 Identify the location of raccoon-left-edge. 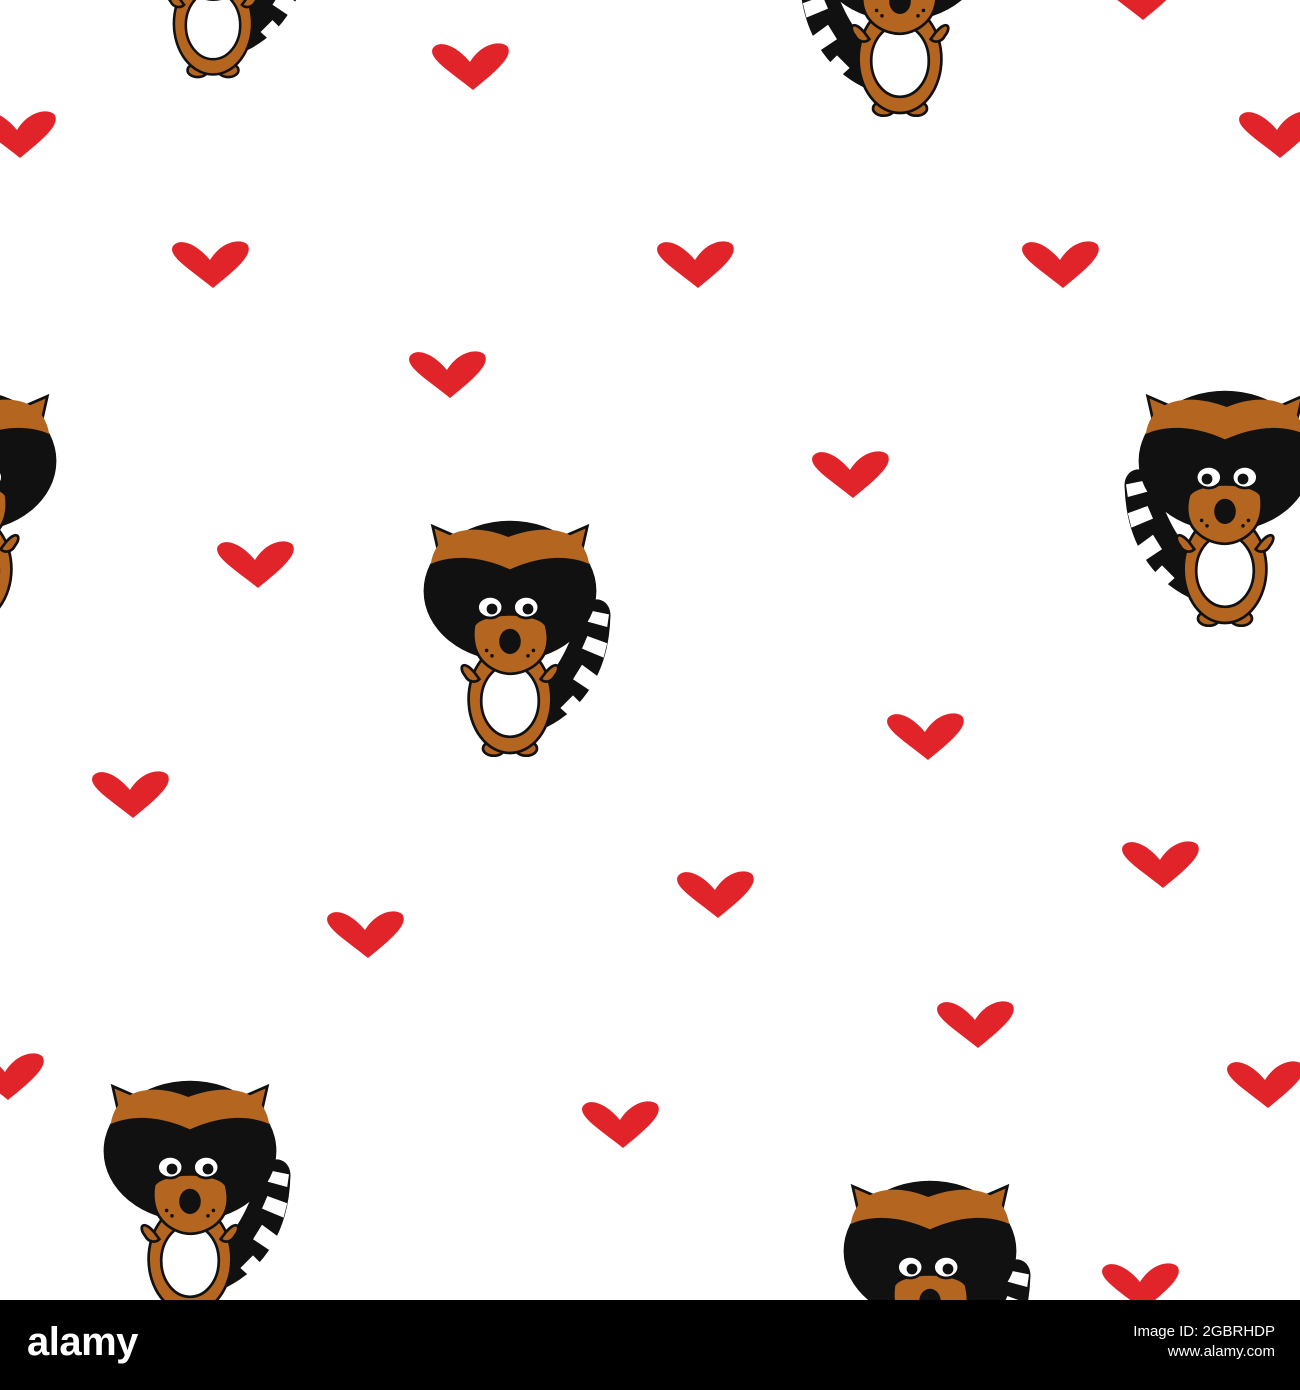
(28, 508).